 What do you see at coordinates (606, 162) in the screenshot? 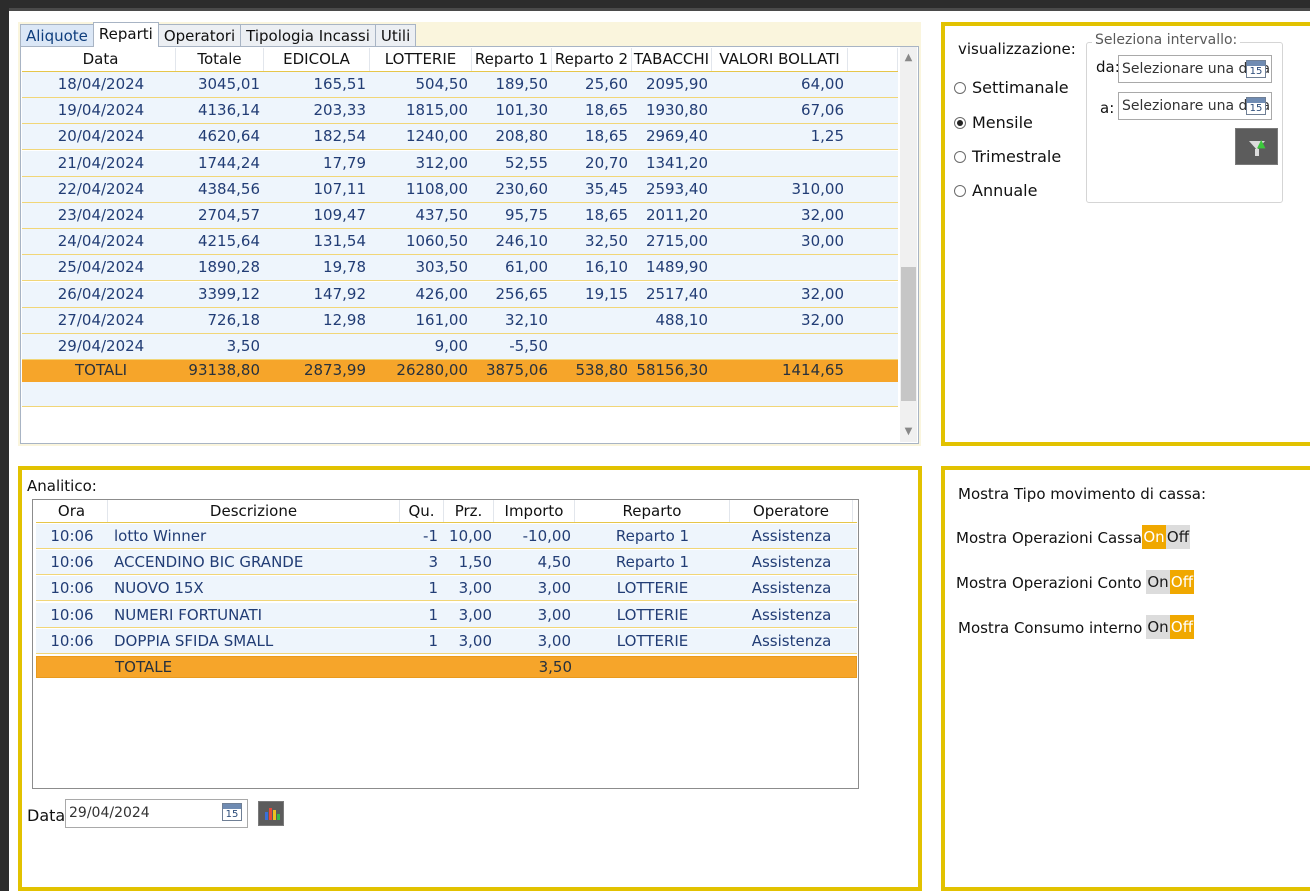
I see `table-cell: 20,70` at bounding box center [606, 162].